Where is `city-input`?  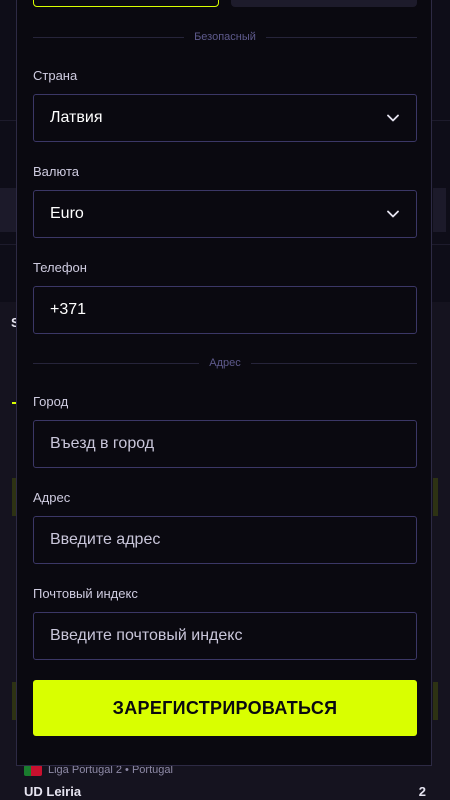
city-input is located at coordinates (225, 444).